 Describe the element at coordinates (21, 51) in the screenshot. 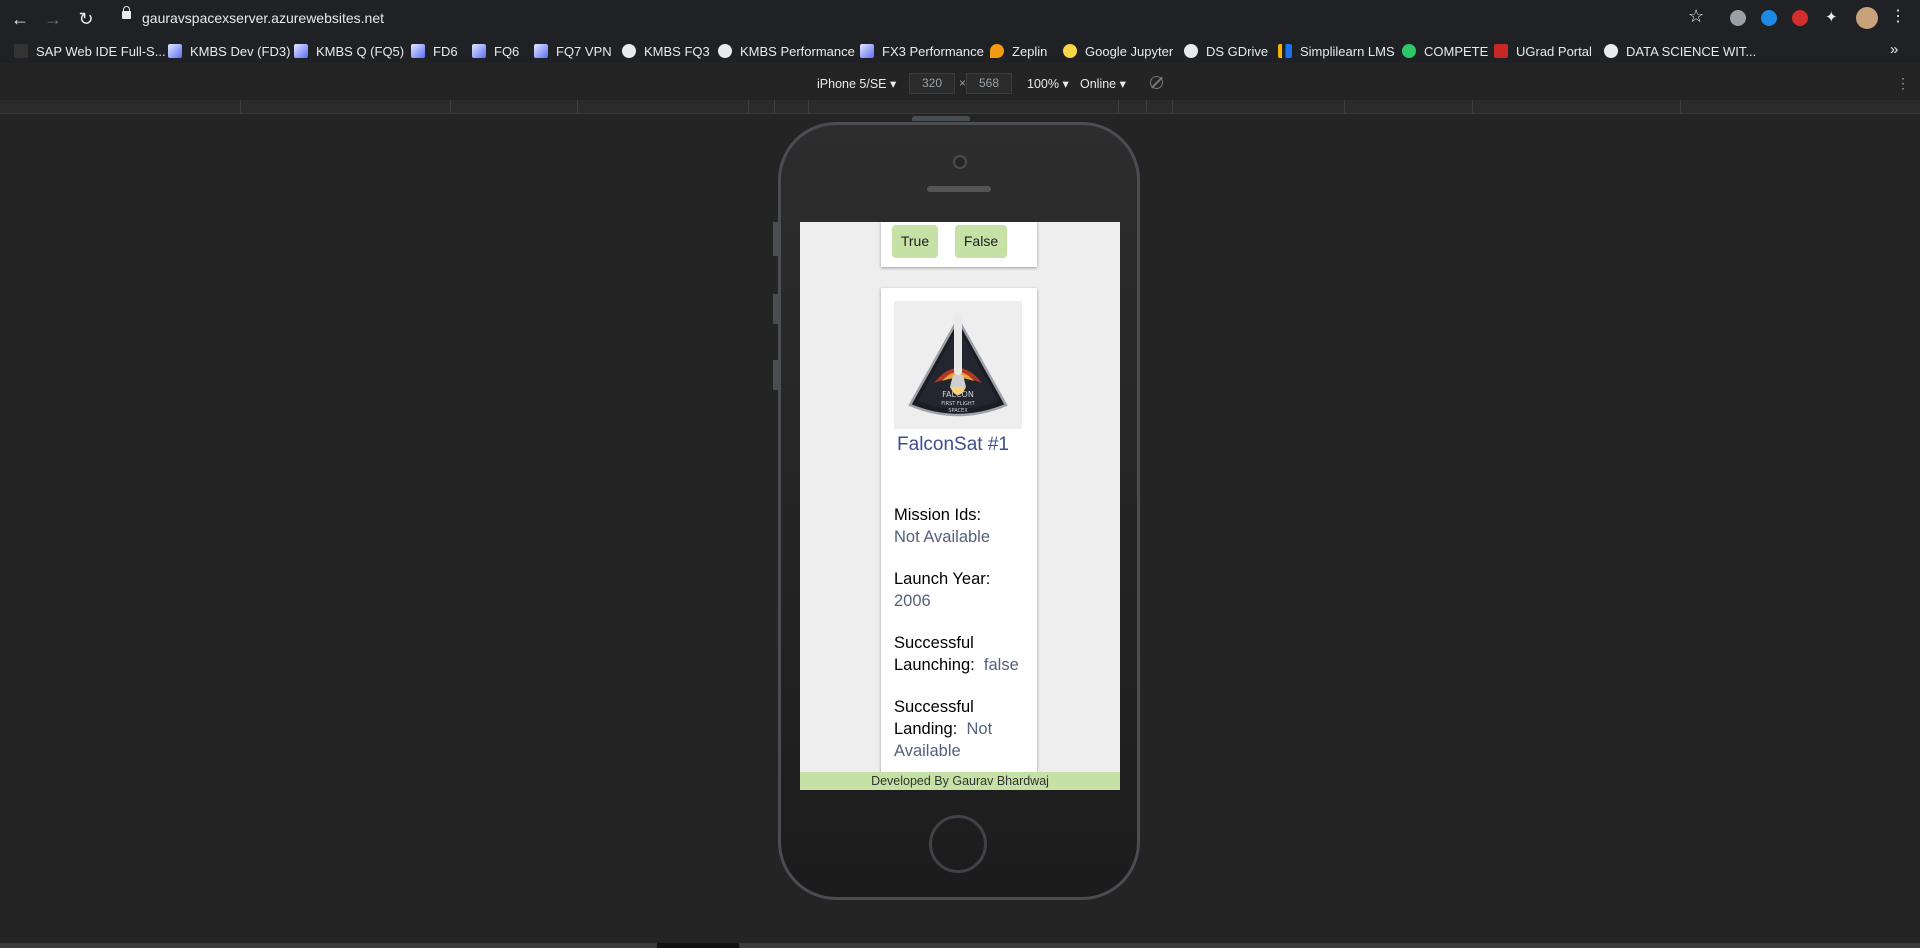

I see `leaf-icon` at that location.